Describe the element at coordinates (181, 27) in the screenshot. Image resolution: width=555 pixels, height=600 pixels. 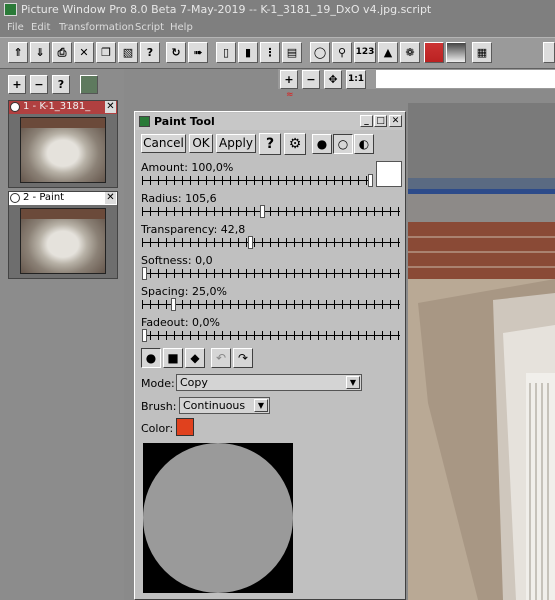
I see `menu-help: Help` at that location.